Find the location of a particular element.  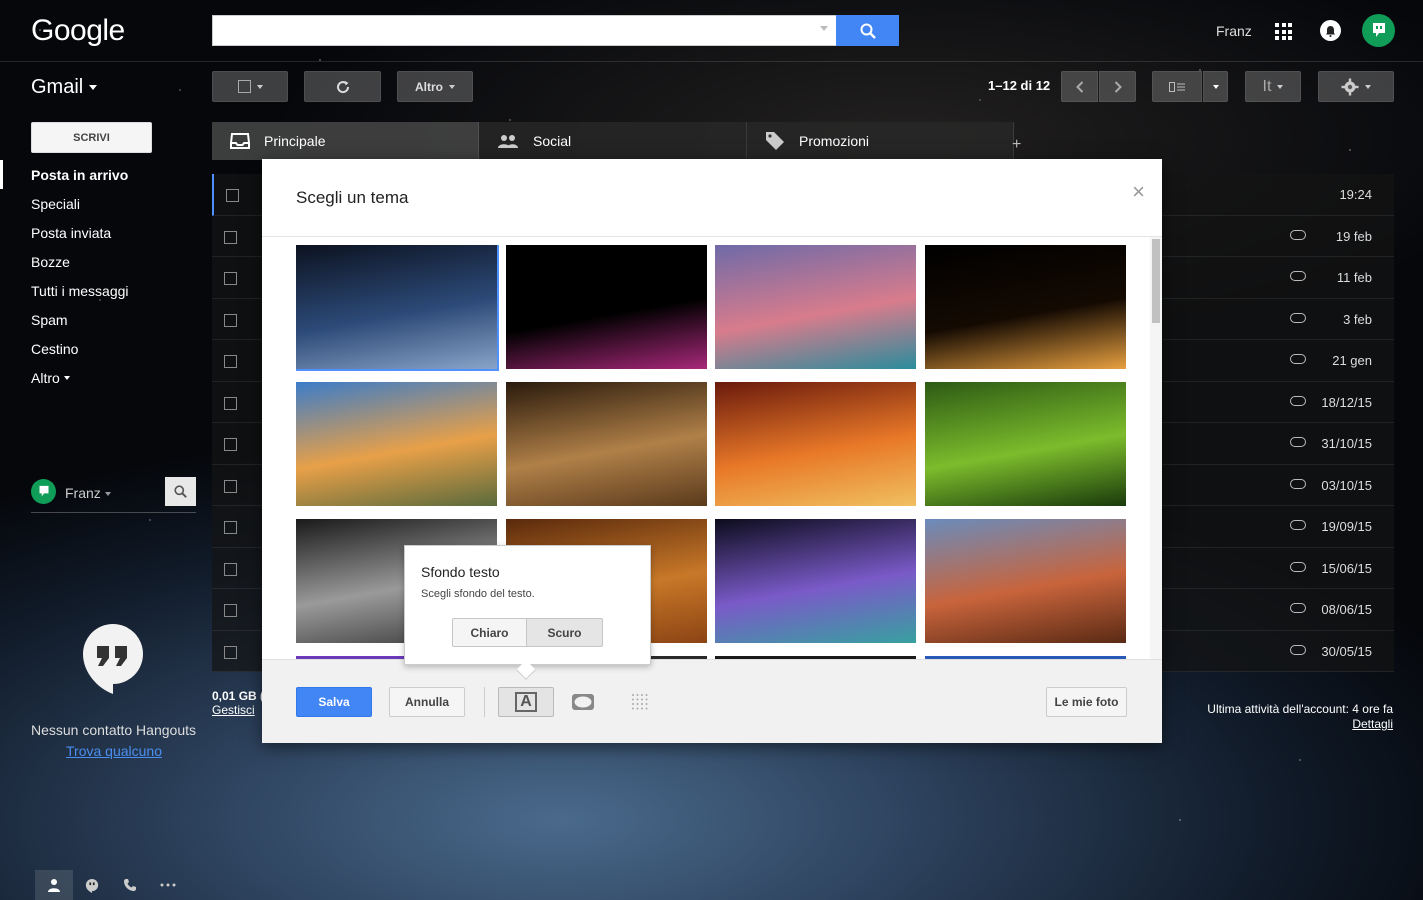

cancel-button: Annulla is located at coordinates (427, 702).